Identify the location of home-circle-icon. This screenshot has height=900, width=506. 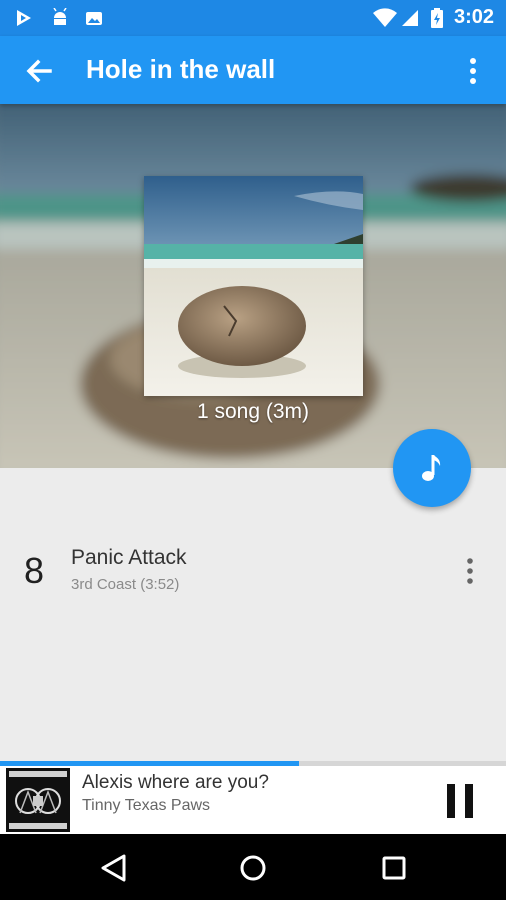
(253, 868).